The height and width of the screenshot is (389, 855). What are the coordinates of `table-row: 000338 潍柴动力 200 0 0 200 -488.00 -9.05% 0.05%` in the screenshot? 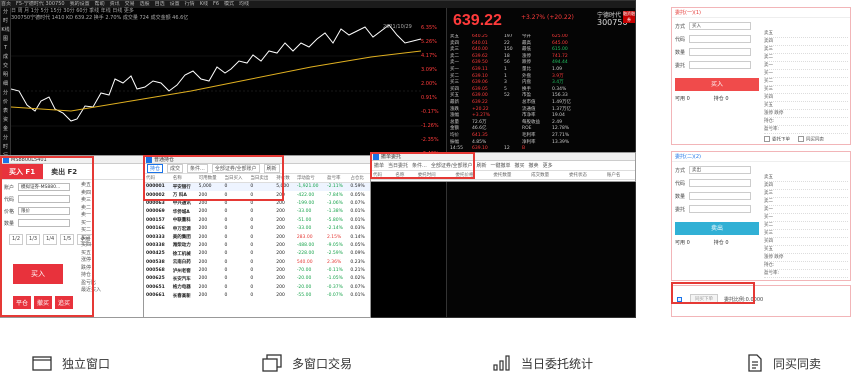 It's located at (257, 245).